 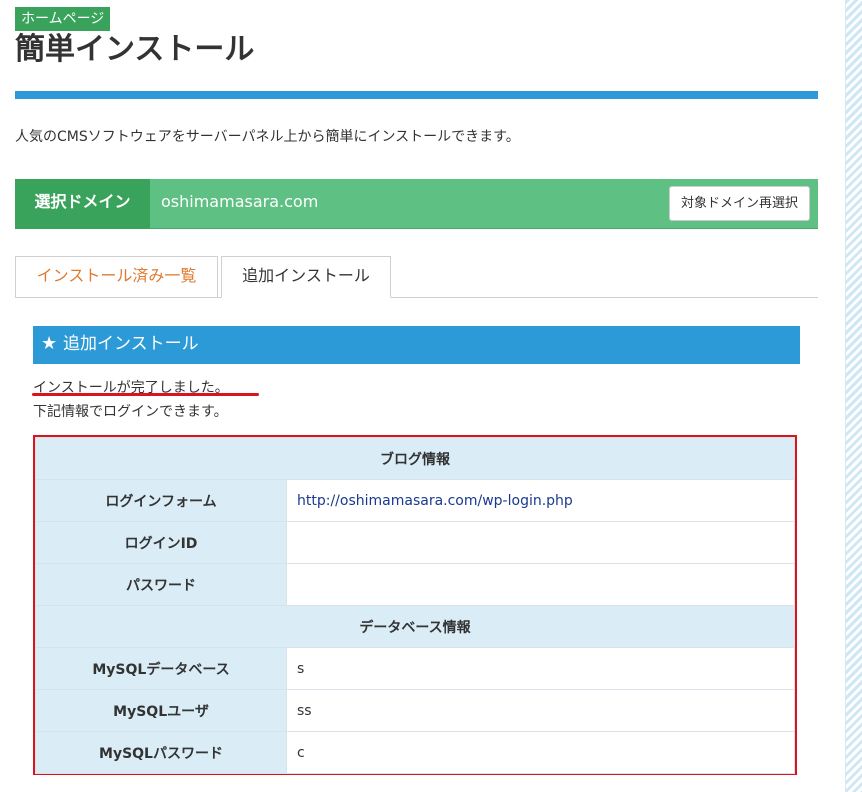 What do you see at coordinates (540, 752) in the screenshot?
I see `mysql-password-value: c` at bounding box center [540, 752].